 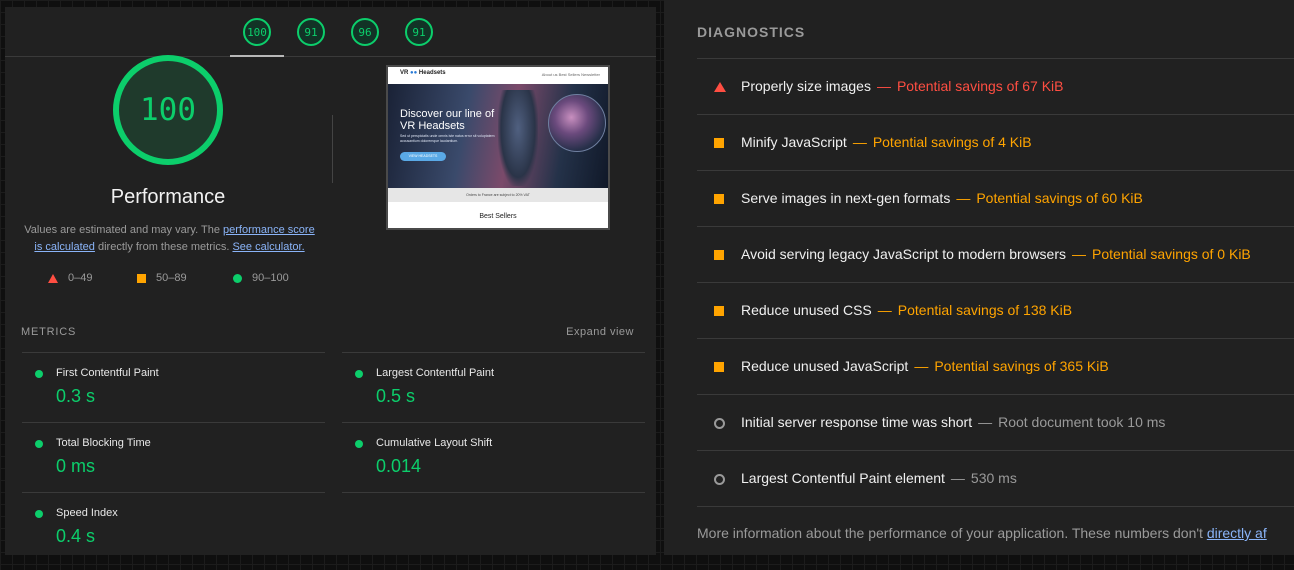 I want to click on hero-button: VIEW HEADSETS, so click(x=423, y=156).